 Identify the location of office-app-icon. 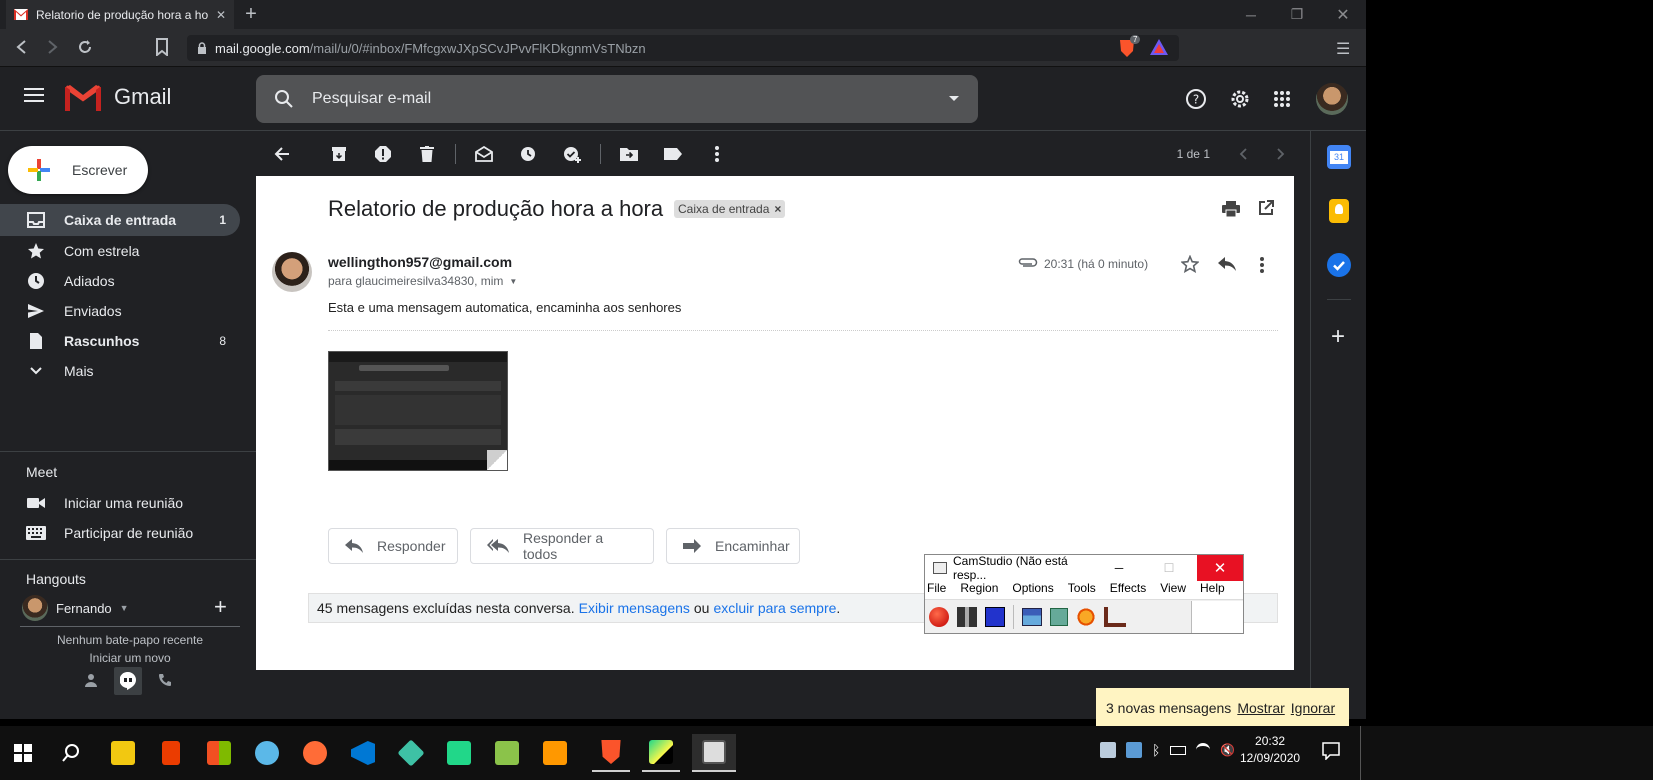
(171, 753).